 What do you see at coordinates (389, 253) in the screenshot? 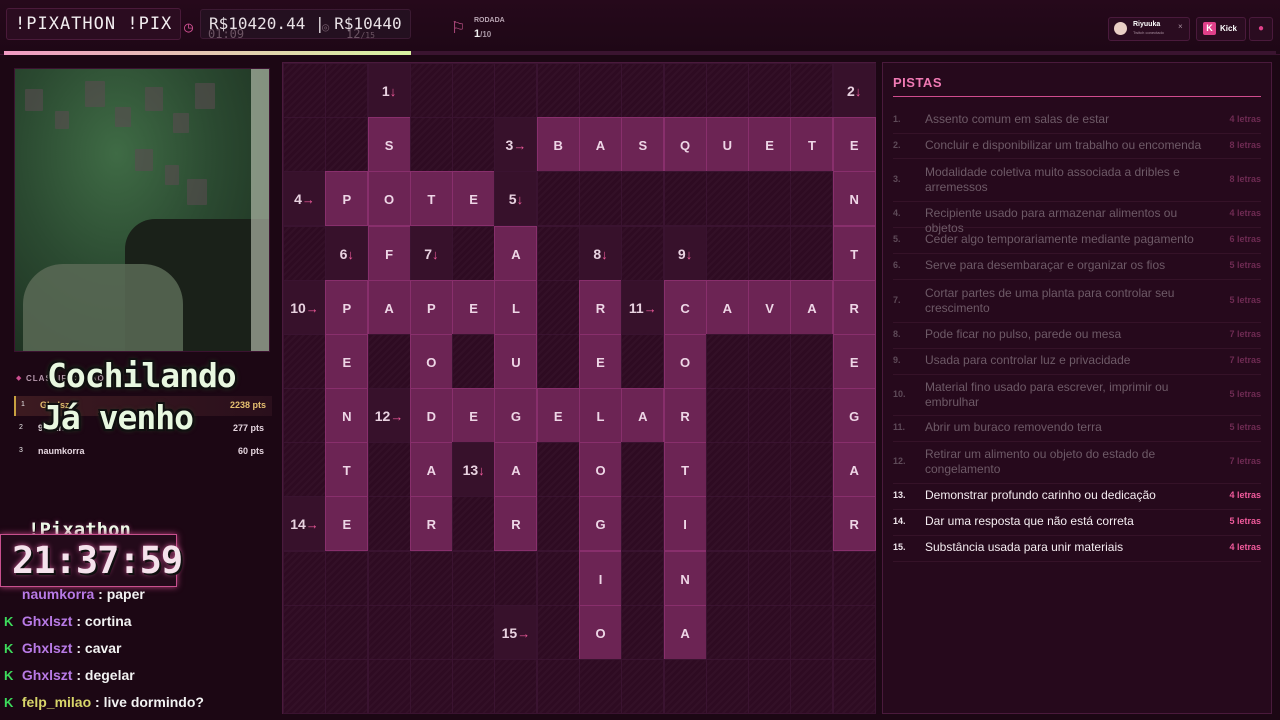
I see `letter-cell: F` at bounding box center [389, 253].